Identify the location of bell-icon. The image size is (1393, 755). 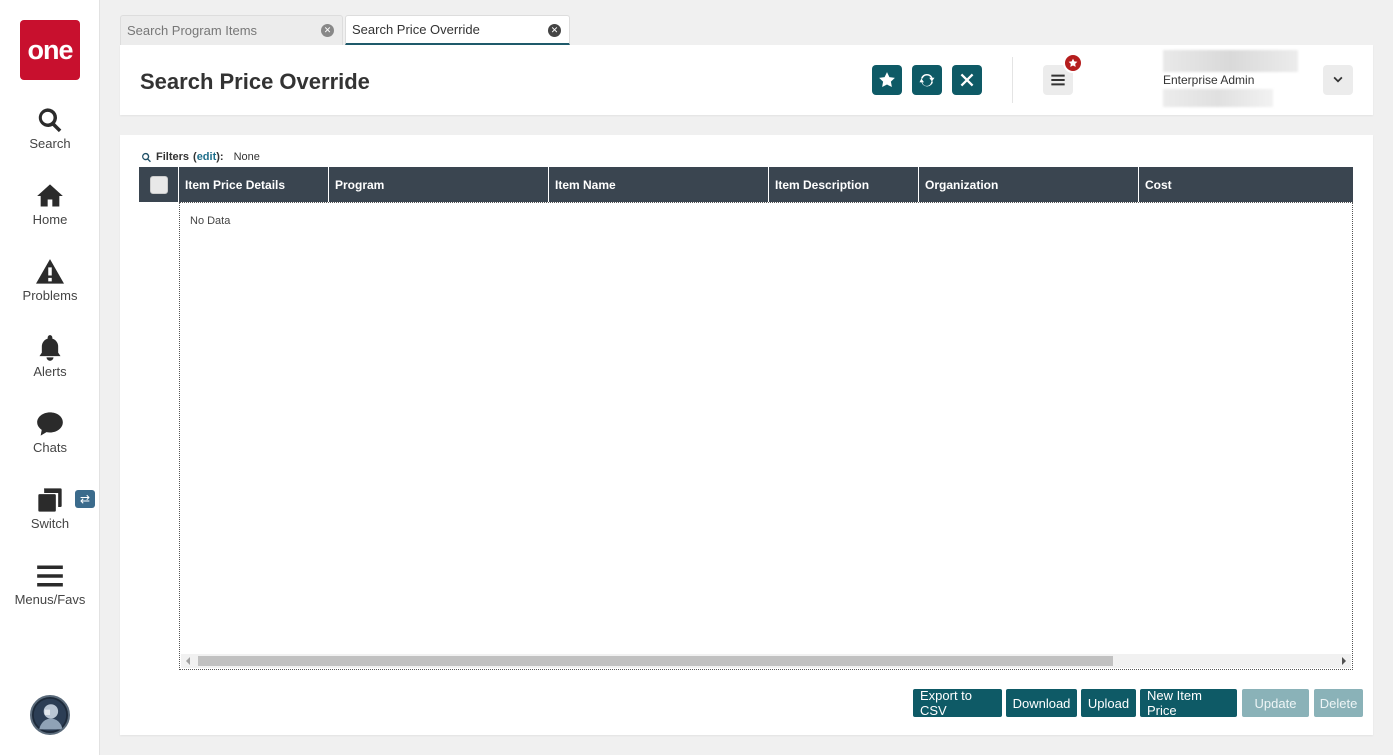
(50, 348).